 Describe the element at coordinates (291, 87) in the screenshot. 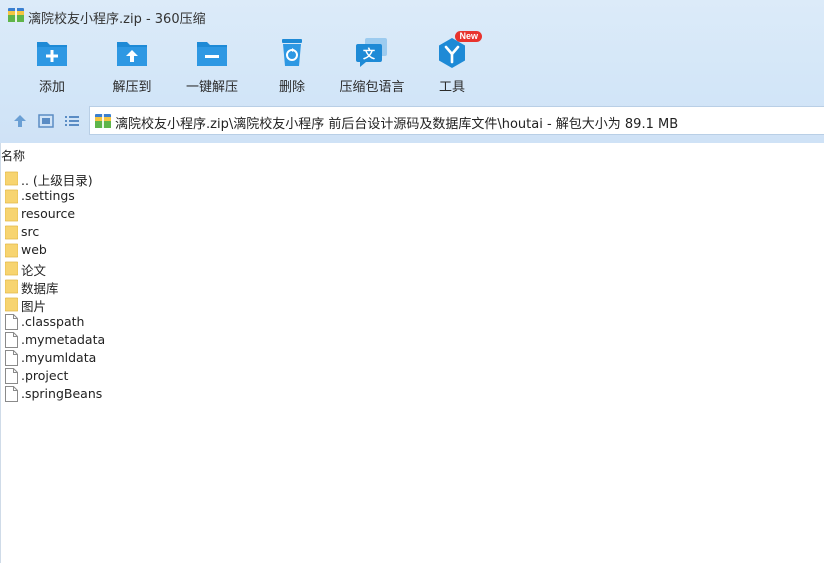

I see `delete-label: 删除` at that location.